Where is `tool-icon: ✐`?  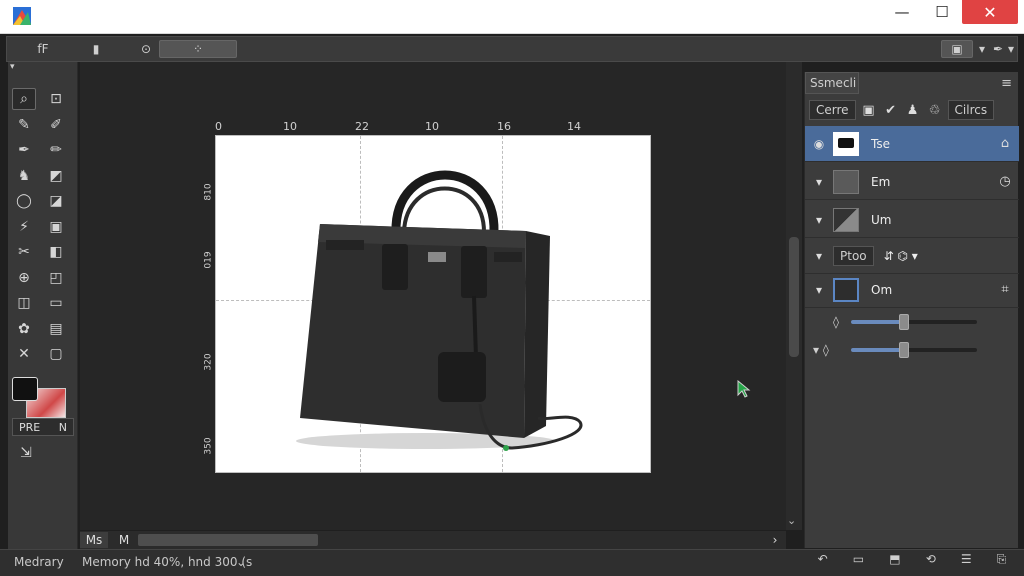
tool-icon: ✐ is located at coordinates (56, 125).